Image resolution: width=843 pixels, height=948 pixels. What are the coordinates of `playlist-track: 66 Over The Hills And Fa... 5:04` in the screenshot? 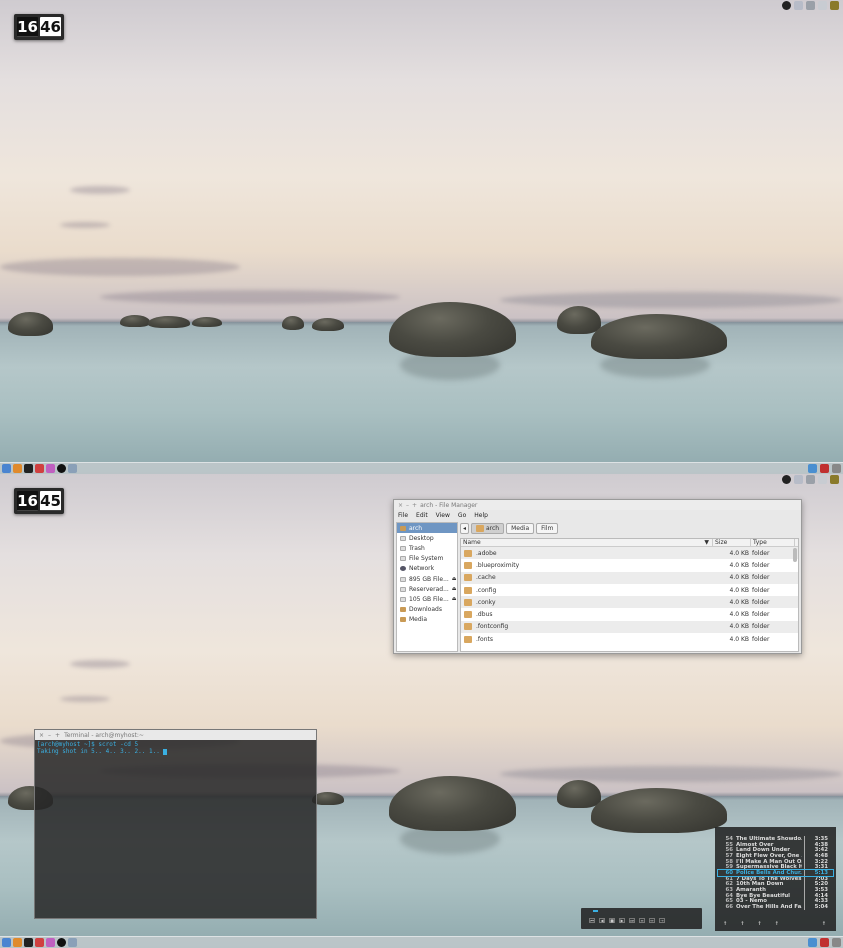 It's located at (775, 907).